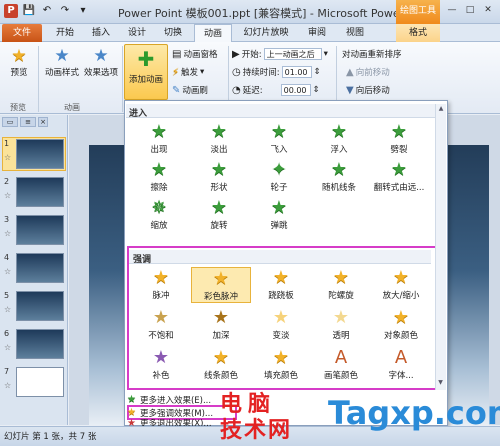 The height and width of the screenshot is (446, 500). I want to click on anim-fill-color: ★ 填充颜色, so click(281, 365).